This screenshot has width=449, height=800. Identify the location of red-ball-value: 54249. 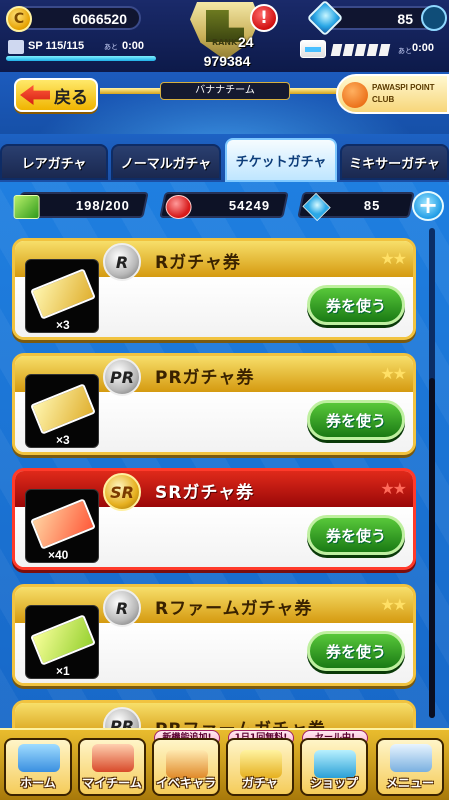
(249, 205).